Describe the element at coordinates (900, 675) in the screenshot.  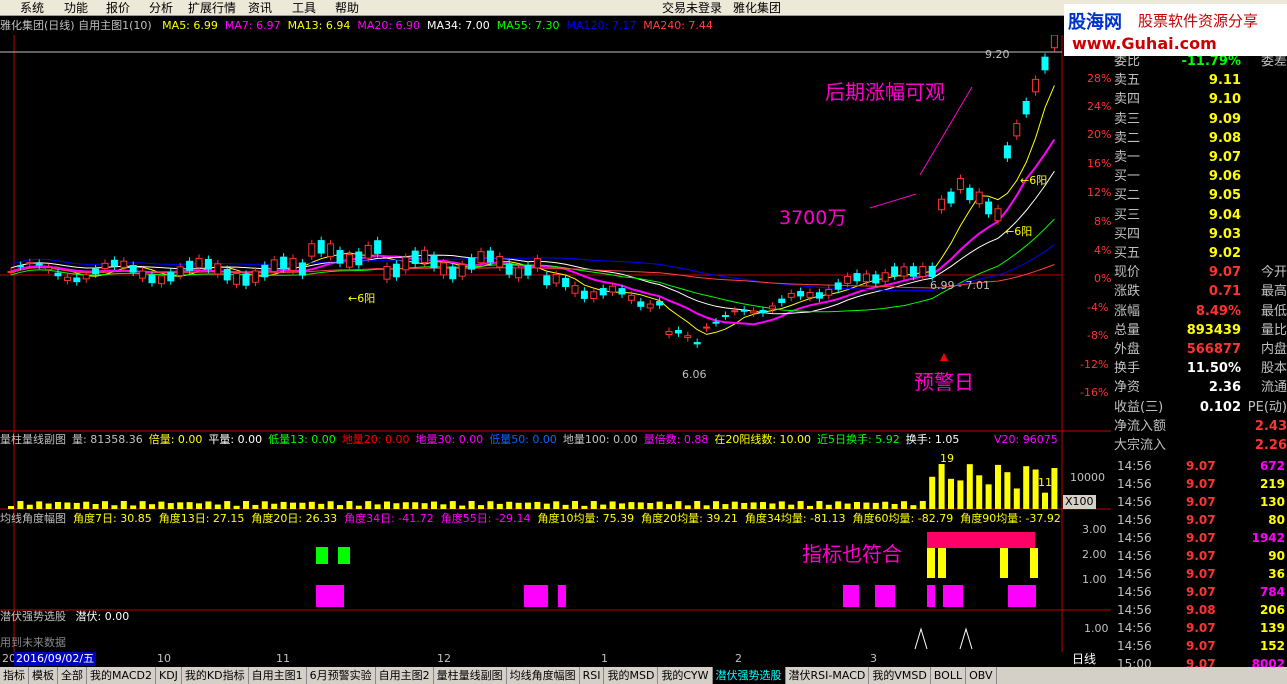
I see `tab-16: 我的VMSD` at that location.